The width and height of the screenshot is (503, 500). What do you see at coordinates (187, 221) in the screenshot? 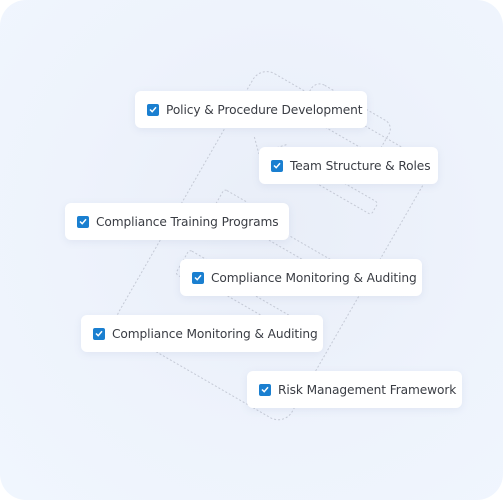
I see `checklist-item-label: Compliance Training Programs` at bounding box center [187, 221].